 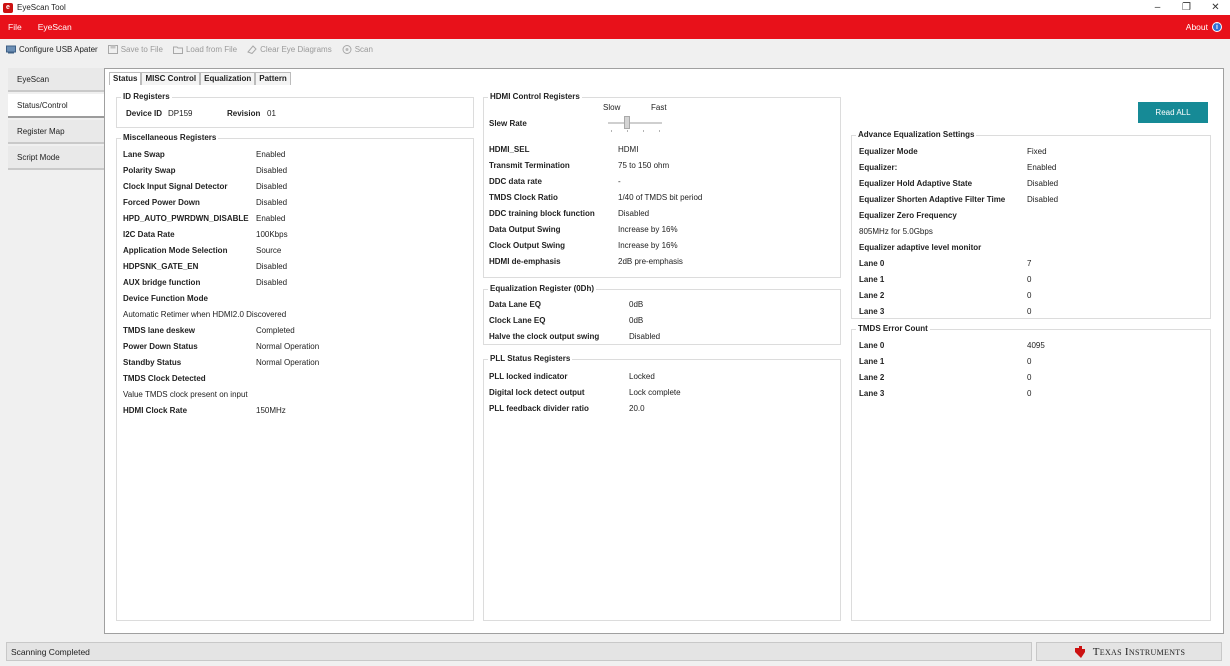 What do you see at coordinates (171, 78) in the screenshot?
I see `tab-misc-control: MISC Control` at bounding box center [171, 78].